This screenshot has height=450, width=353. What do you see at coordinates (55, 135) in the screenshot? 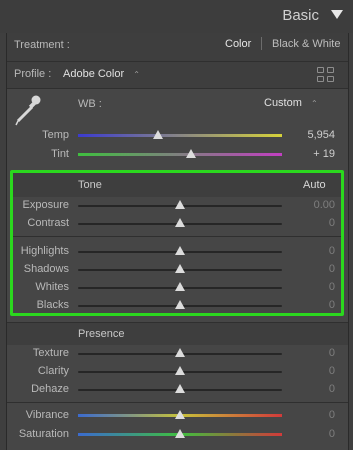
I see `temp-label: Temp` at bounding box center [55, 135].